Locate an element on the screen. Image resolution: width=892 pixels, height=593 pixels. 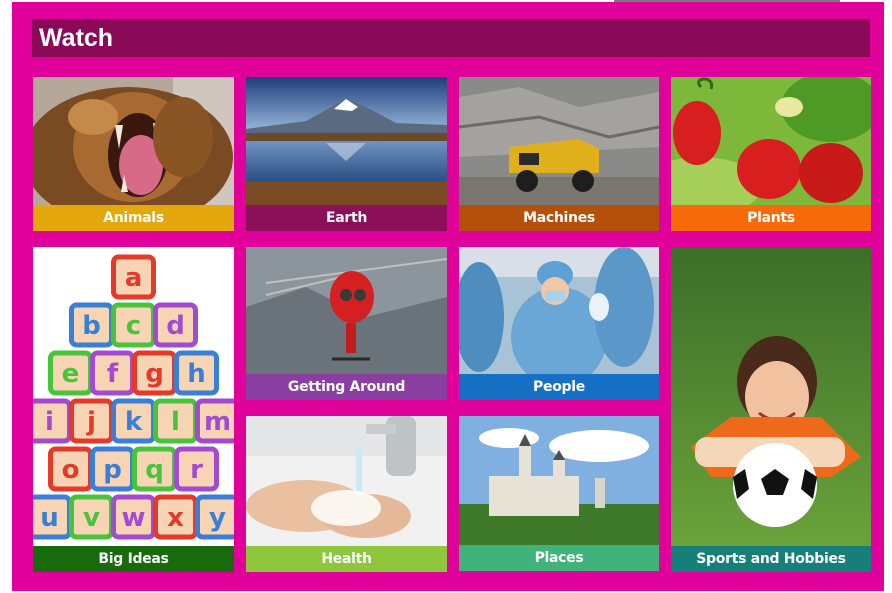
letter-block: j is located at coordinates (91, 421).